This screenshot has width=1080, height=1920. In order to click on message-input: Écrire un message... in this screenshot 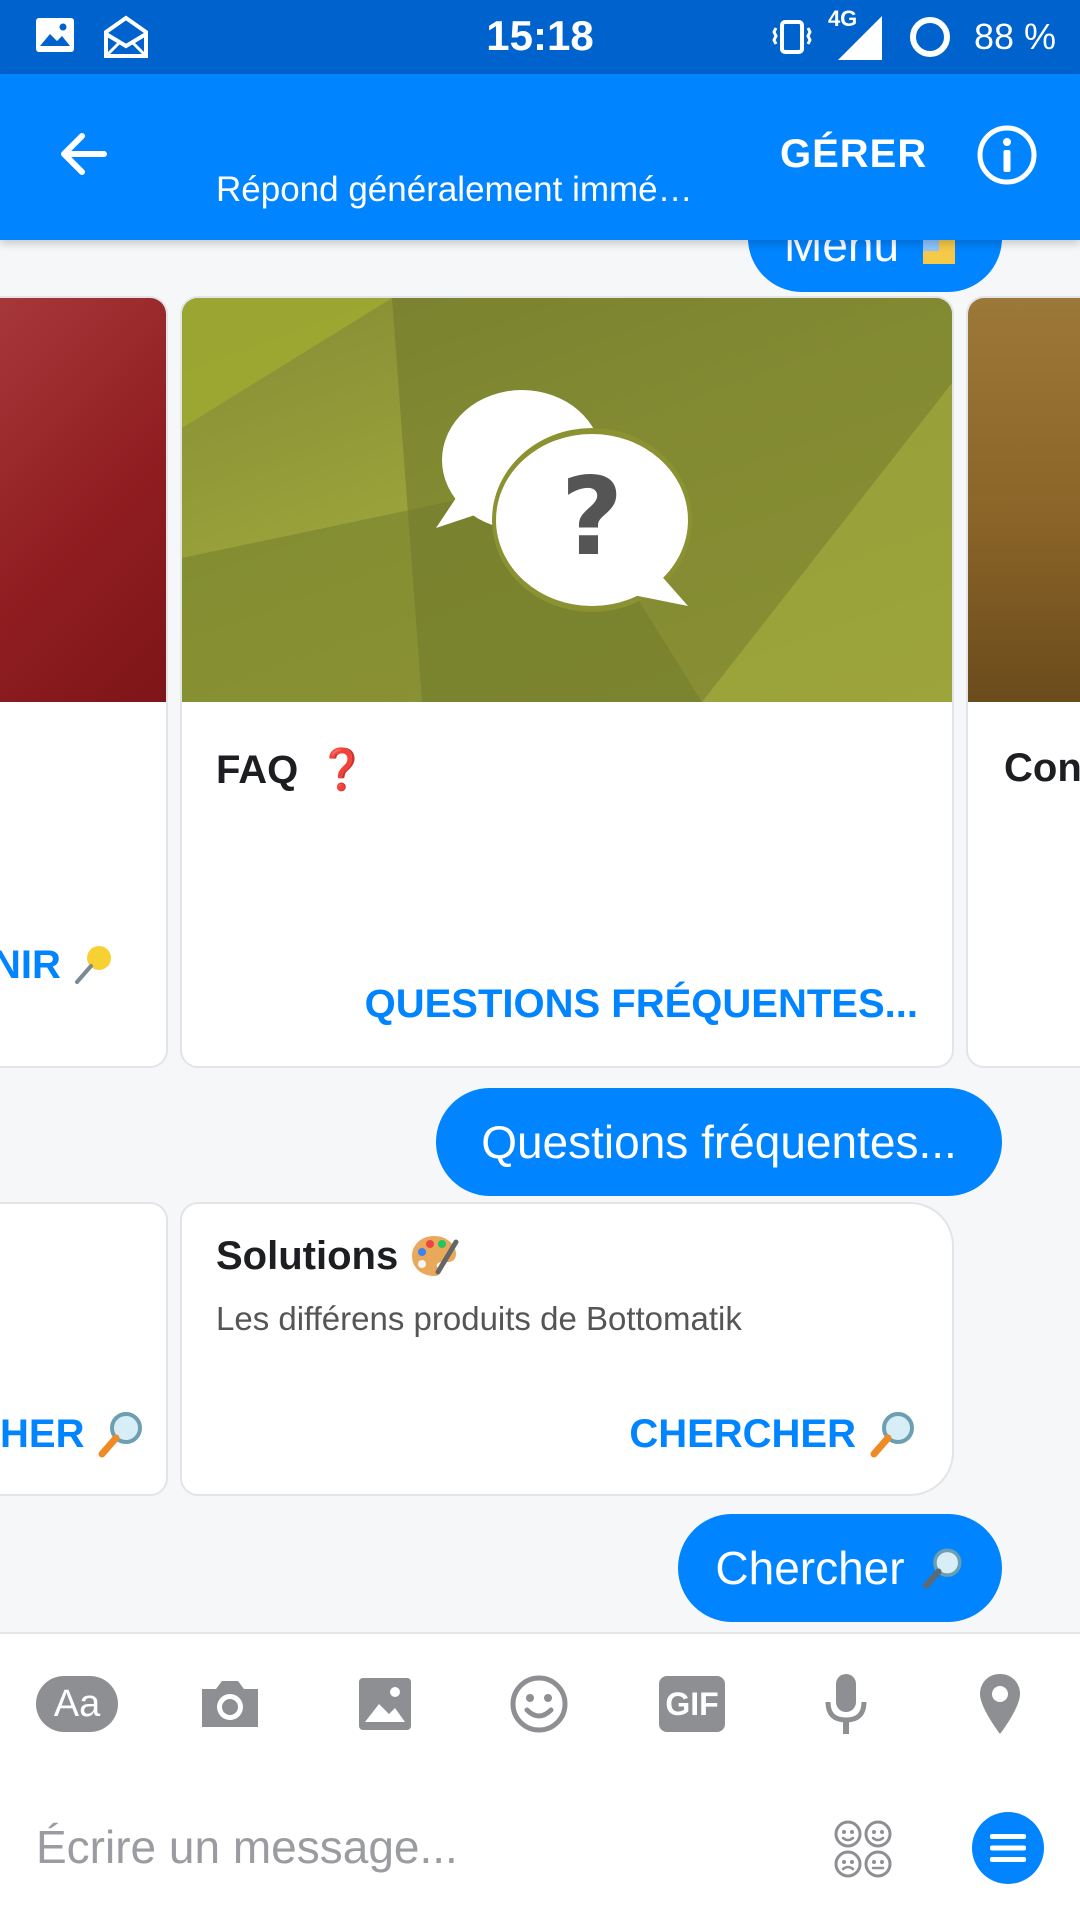, I will do `click(247, 1847)`.